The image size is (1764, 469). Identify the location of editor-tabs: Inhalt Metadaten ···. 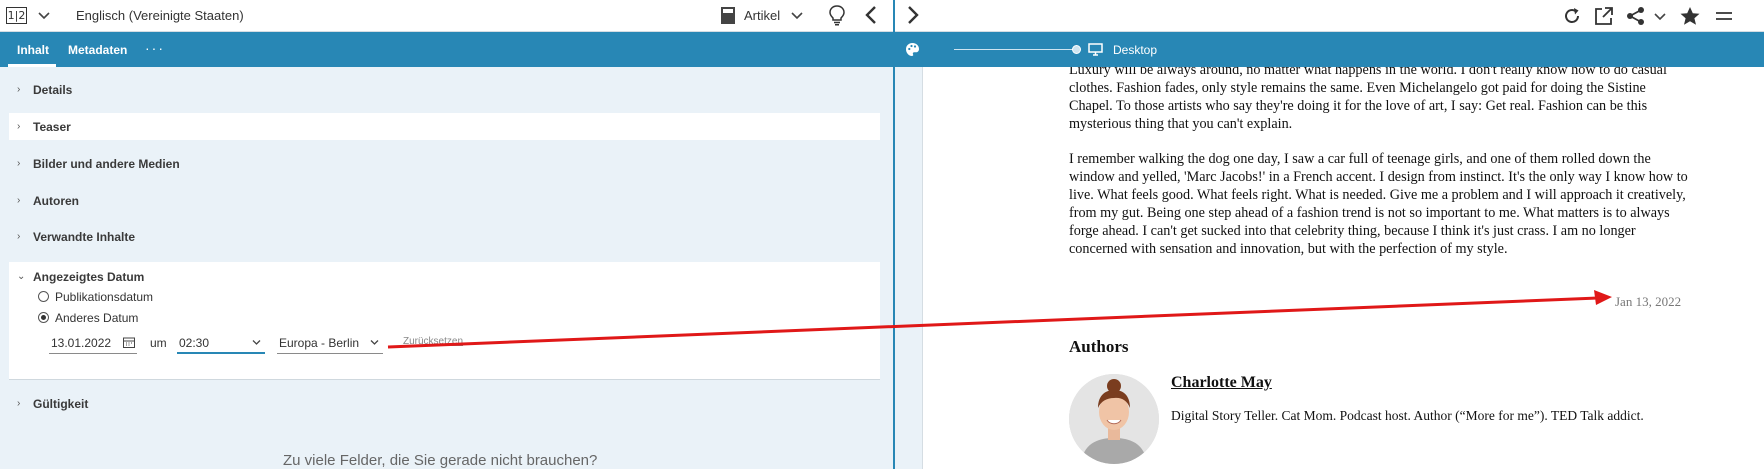
(446, 49).